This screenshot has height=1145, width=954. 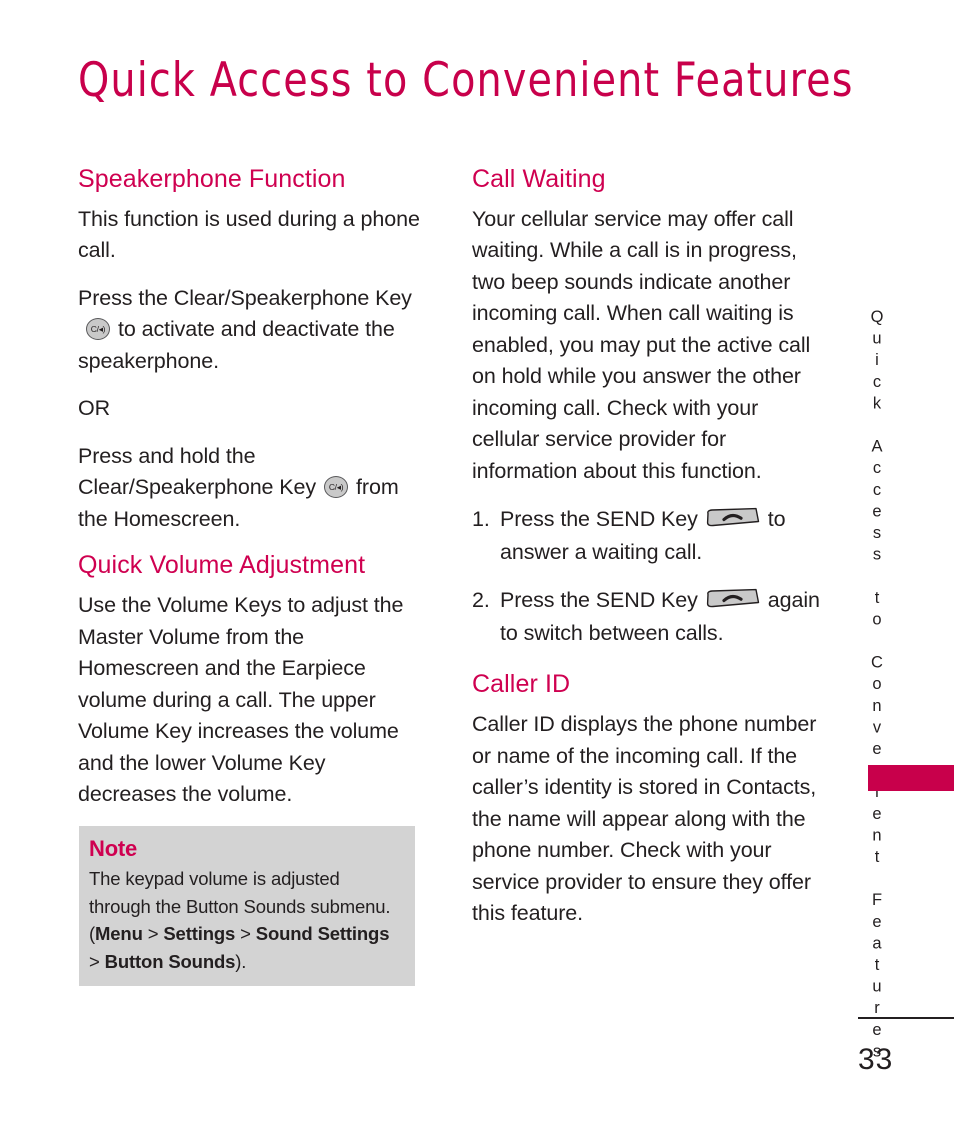 I want to click on step-number: 2., so click(x=481, y=600).